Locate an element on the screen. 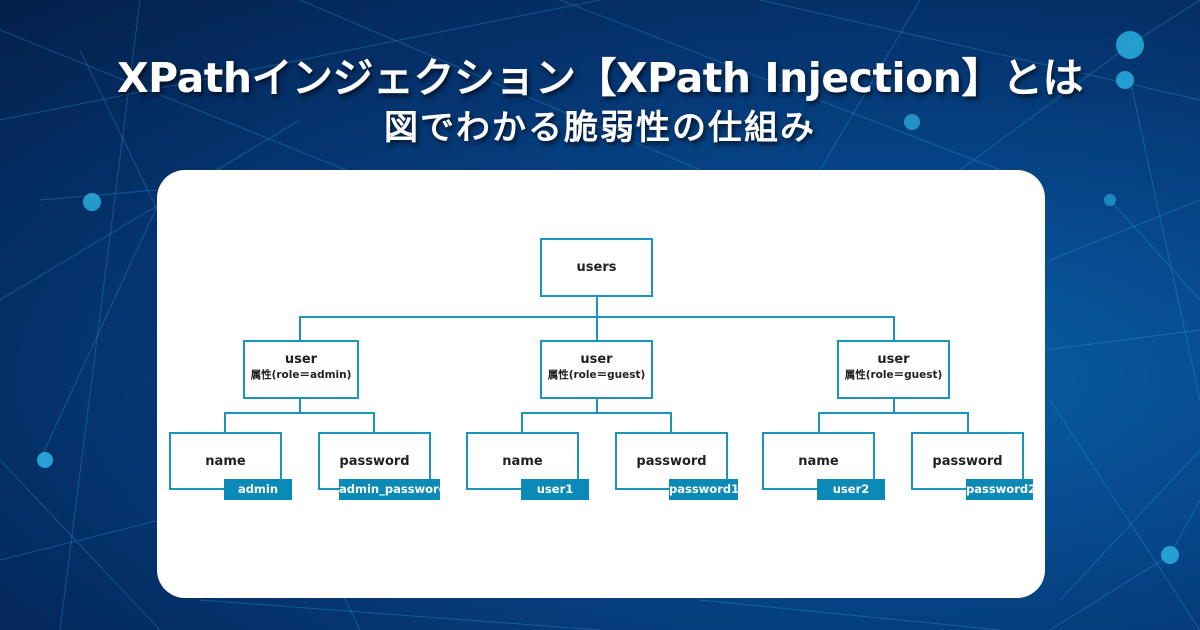 The width and height of the screenshot is (1200, 630). value-badge: password1 is located at coordinates (704, 489).